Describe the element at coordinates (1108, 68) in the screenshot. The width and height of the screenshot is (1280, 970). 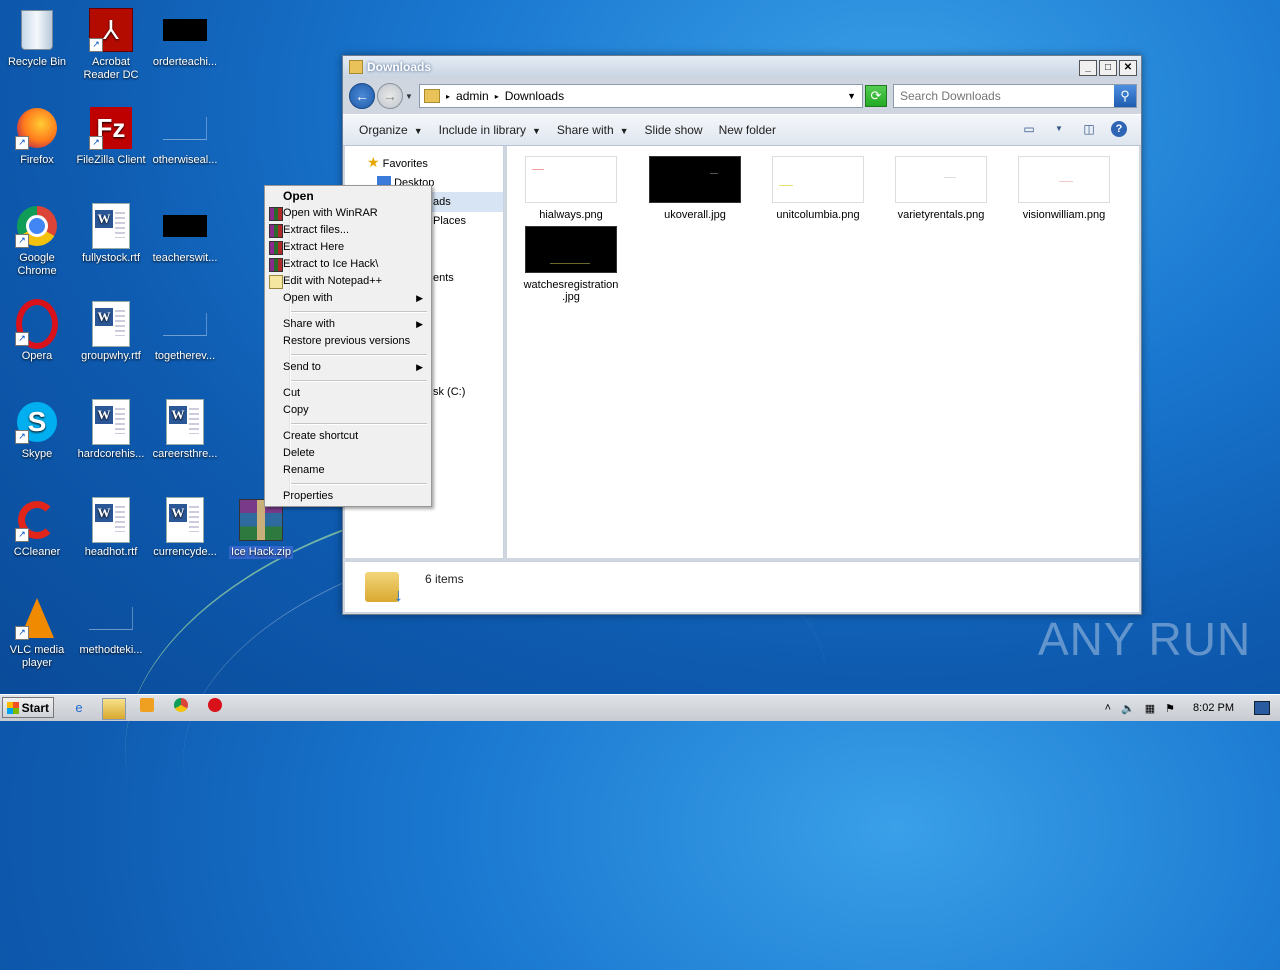
I see `maximize-button: □` at that location.